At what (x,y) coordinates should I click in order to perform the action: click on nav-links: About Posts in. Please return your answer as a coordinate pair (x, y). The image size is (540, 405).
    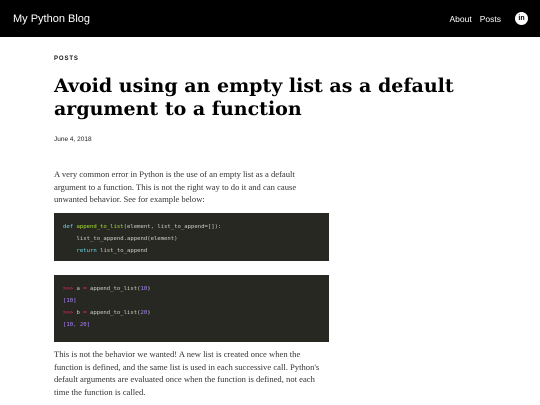
    Looking at the image, I should click on (485, 18).